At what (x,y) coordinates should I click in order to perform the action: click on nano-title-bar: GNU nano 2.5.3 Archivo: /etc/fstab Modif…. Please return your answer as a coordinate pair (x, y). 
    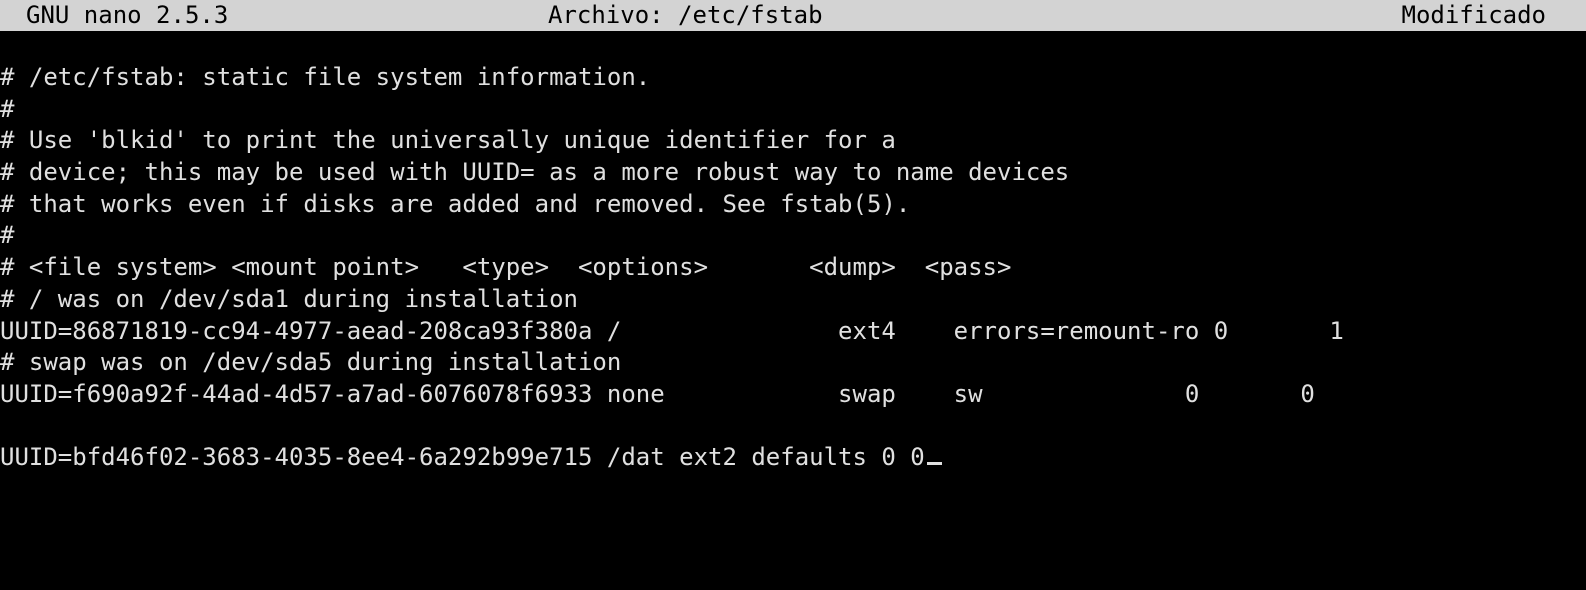
    Looking at the image, I should click on (793, 15).